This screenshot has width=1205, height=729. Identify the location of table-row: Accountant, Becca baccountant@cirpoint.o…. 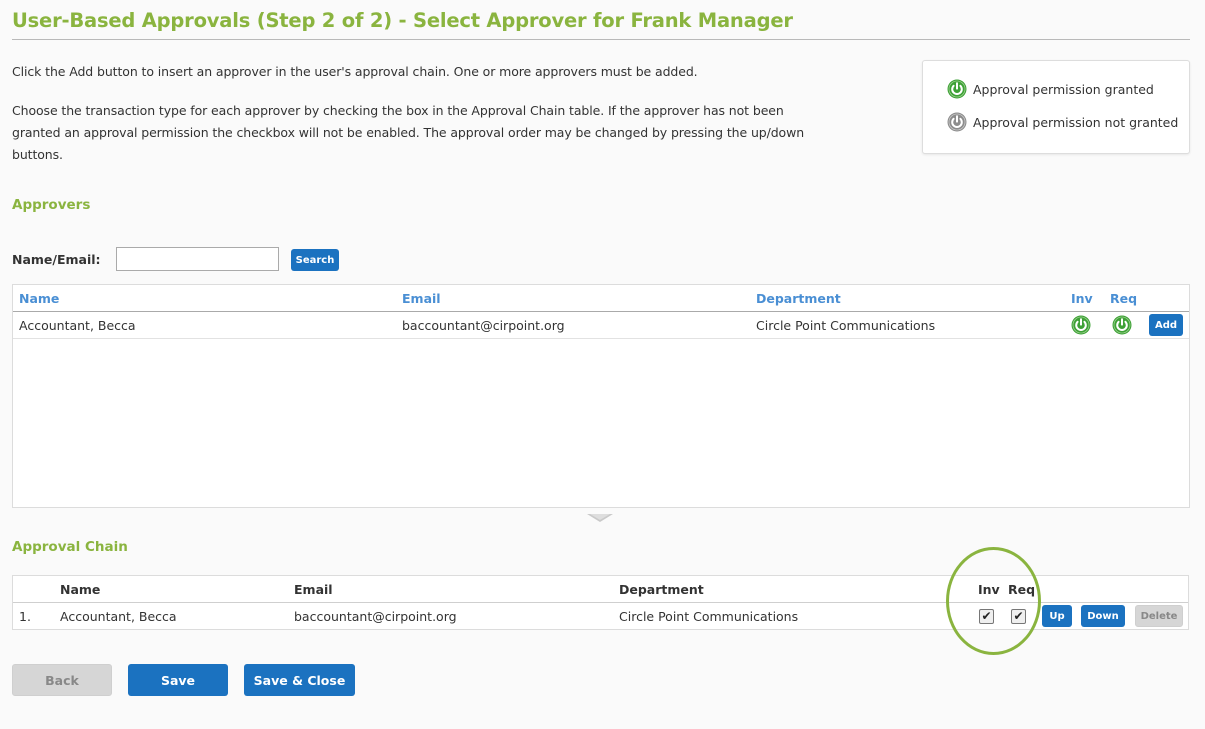
(601, 325).